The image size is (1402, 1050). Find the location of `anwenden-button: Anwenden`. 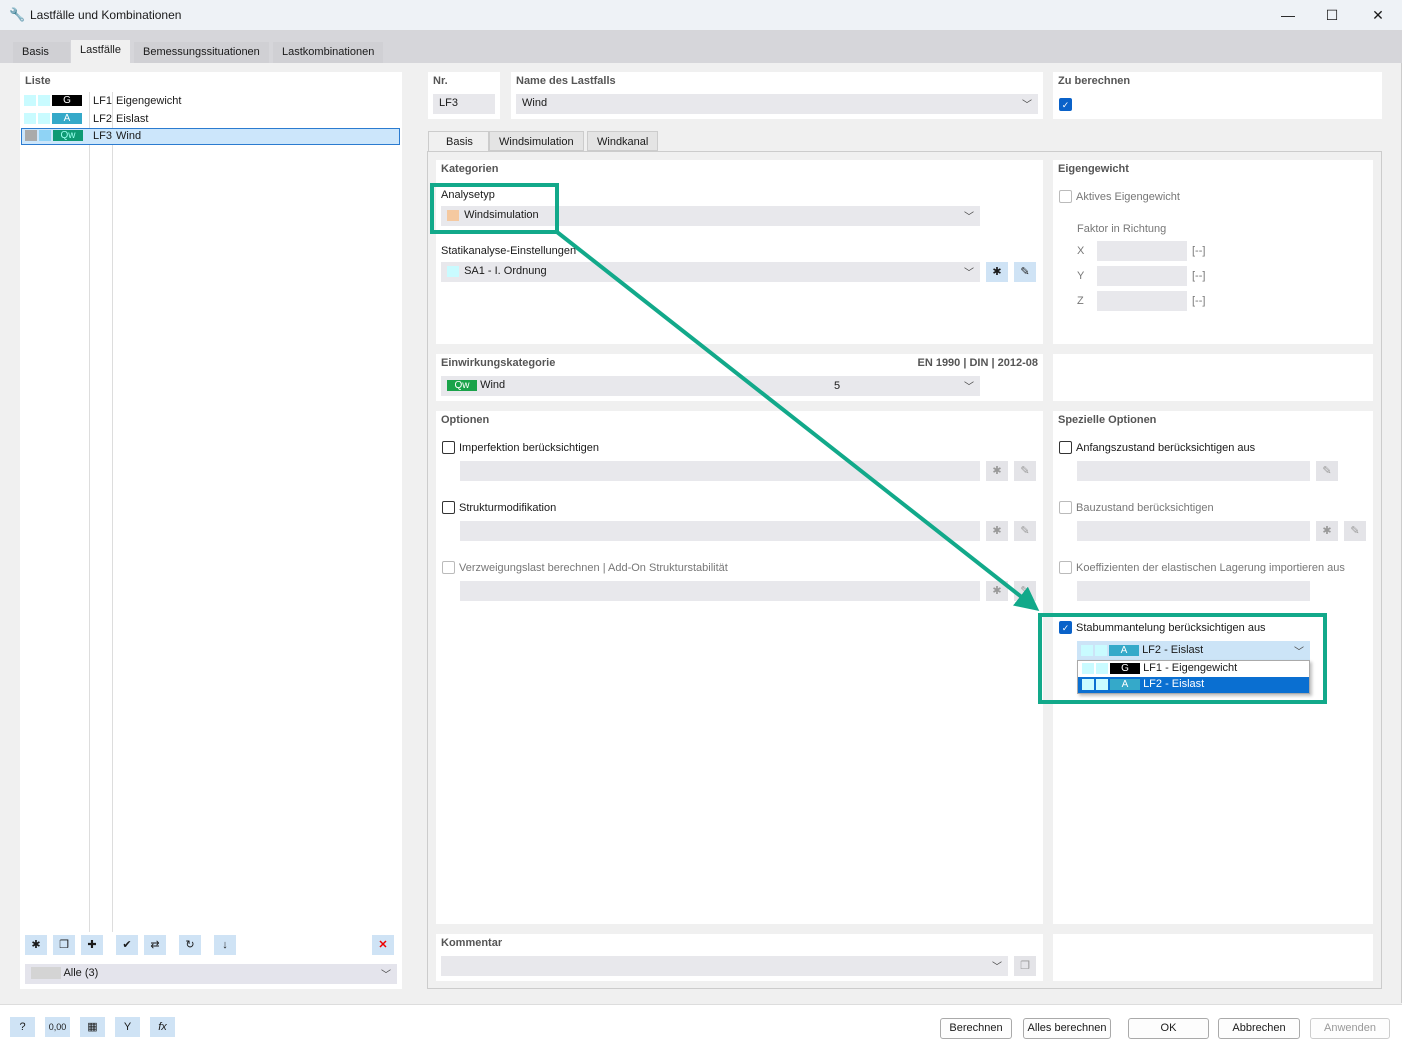

anwenden-button: Anwenden is located at coordinates (1350, 1028).